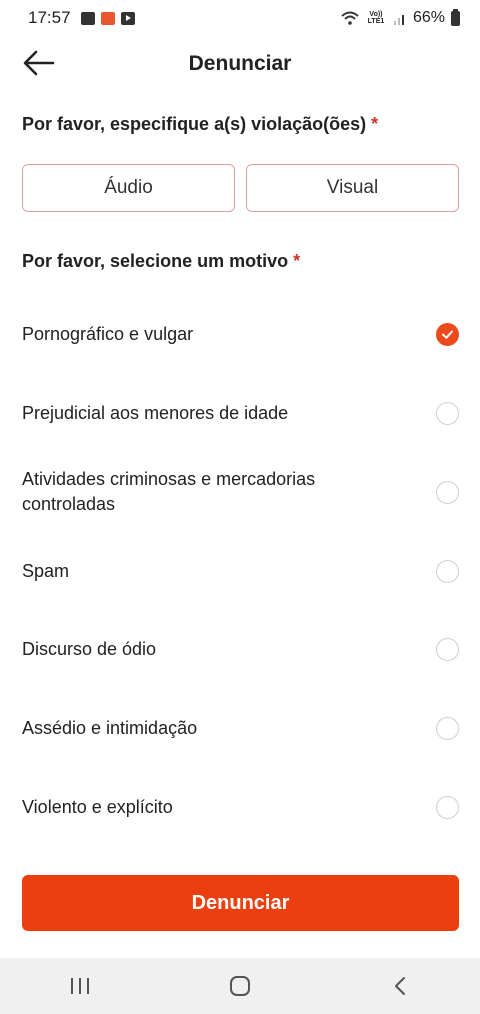 The height and width of the screenshot is (1014, 480). I want to click on notification-icons, so click(107, 18).